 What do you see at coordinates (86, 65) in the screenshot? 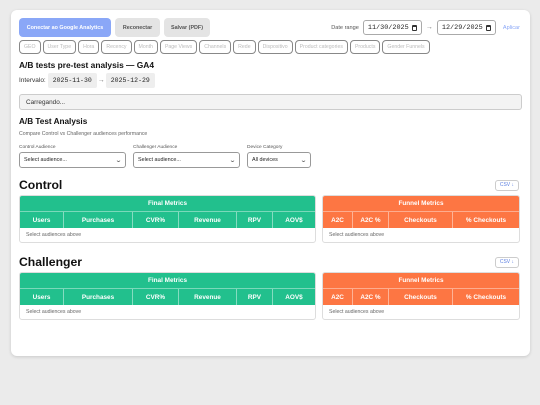
I see `analysis-title: A/B tests pre-test analysis — GA4` at bounding box center [86, 65].